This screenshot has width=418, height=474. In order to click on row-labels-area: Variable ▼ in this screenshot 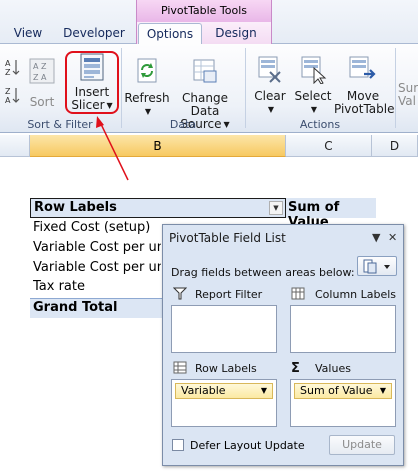, I will do `click(224, 403)`.